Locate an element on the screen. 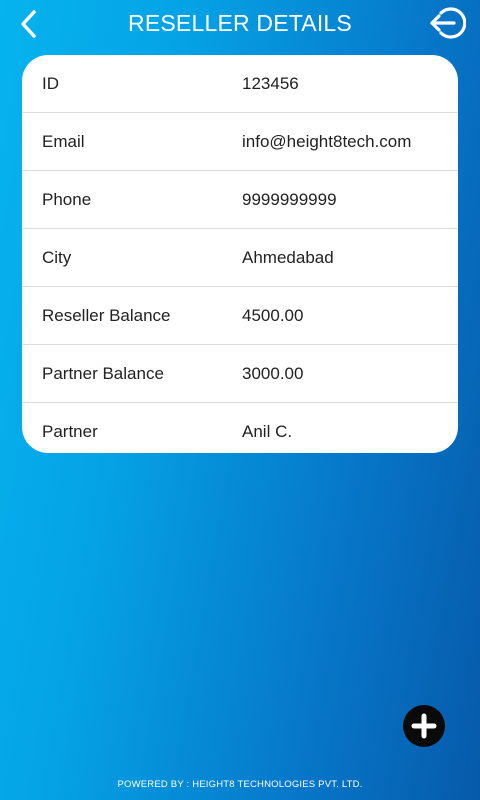 Image resolution: width=480 pixels, height=800 pixels. detail-label: Partner is located at coordinates (70, 431).